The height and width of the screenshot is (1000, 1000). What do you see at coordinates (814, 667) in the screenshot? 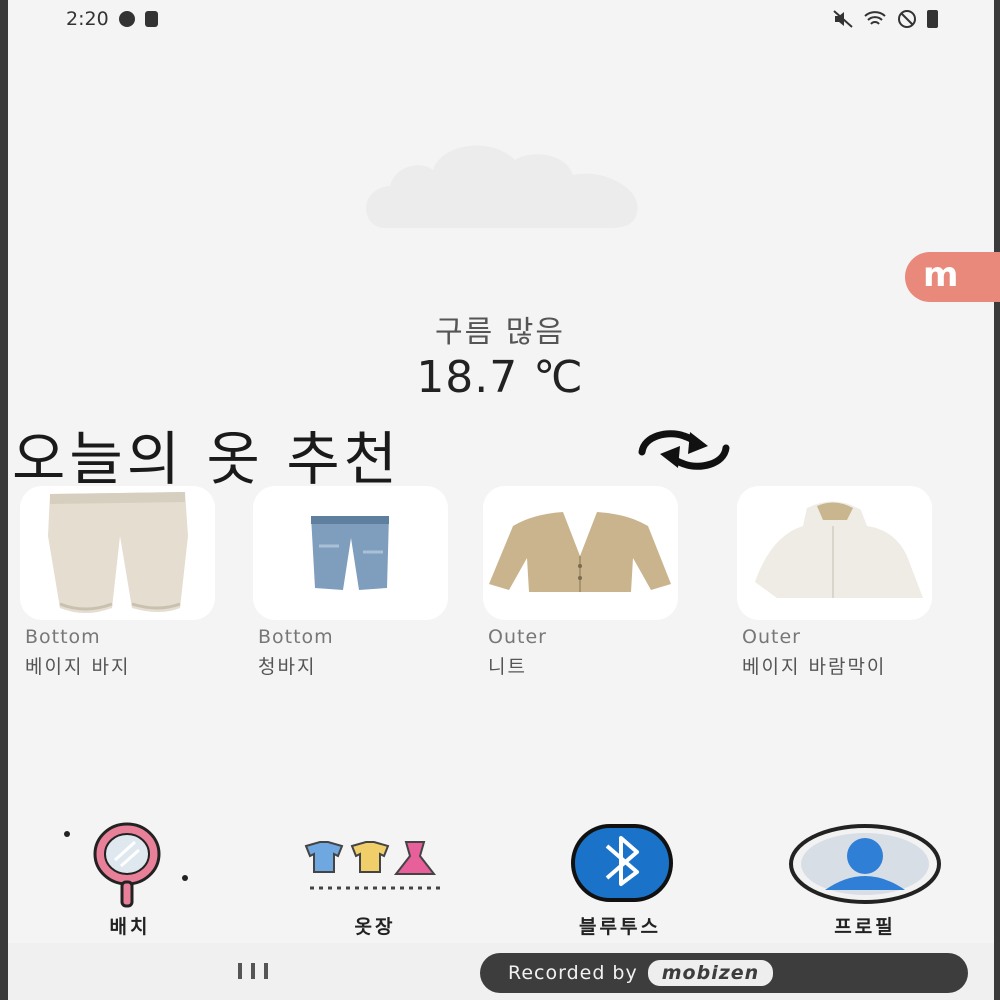
I see `clothing-name: 베이지 바람막이` at bounding box center [814, 667].